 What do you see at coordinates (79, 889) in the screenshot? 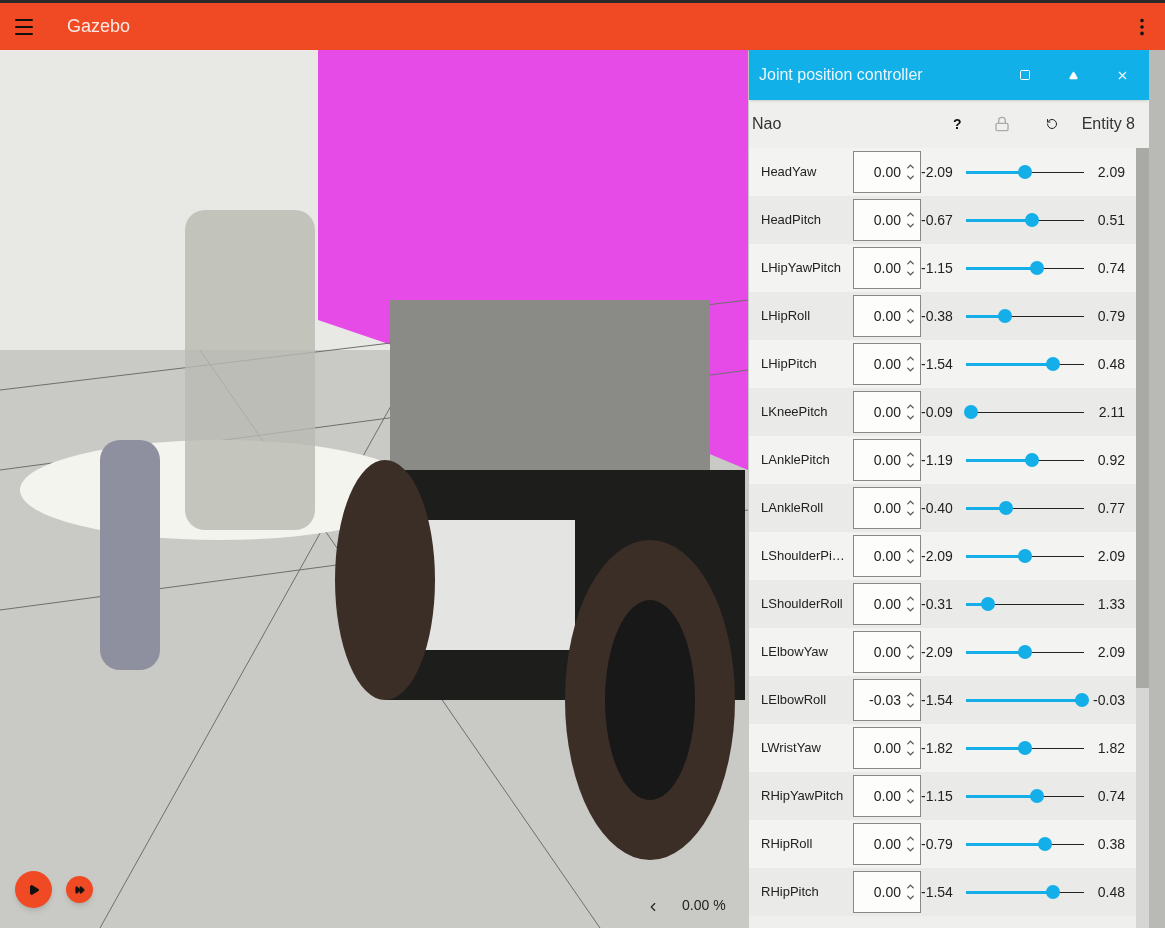
I see `fast-forward-icon` at bounding box center [79, 889].